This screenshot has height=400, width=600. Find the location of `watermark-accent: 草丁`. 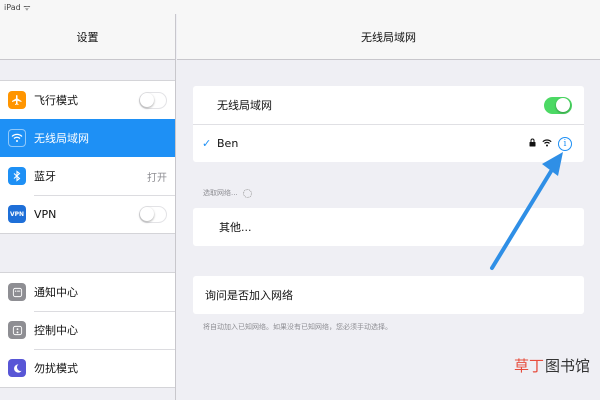

watermark-accent: 草丁 is located at coordinates (528, 366).